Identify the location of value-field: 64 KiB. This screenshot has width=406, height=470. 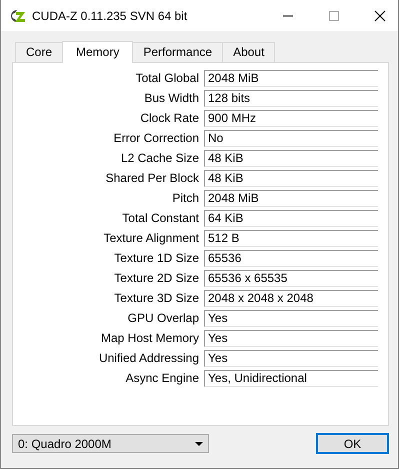
(291, 218).